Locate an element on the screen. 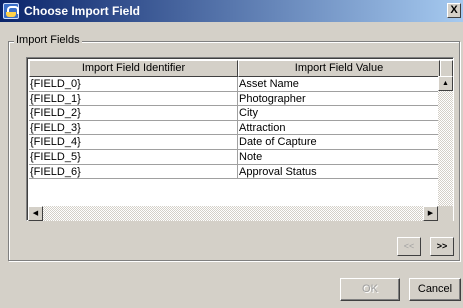  window-title: Choose Import Field is located at coordinates (82, 11).